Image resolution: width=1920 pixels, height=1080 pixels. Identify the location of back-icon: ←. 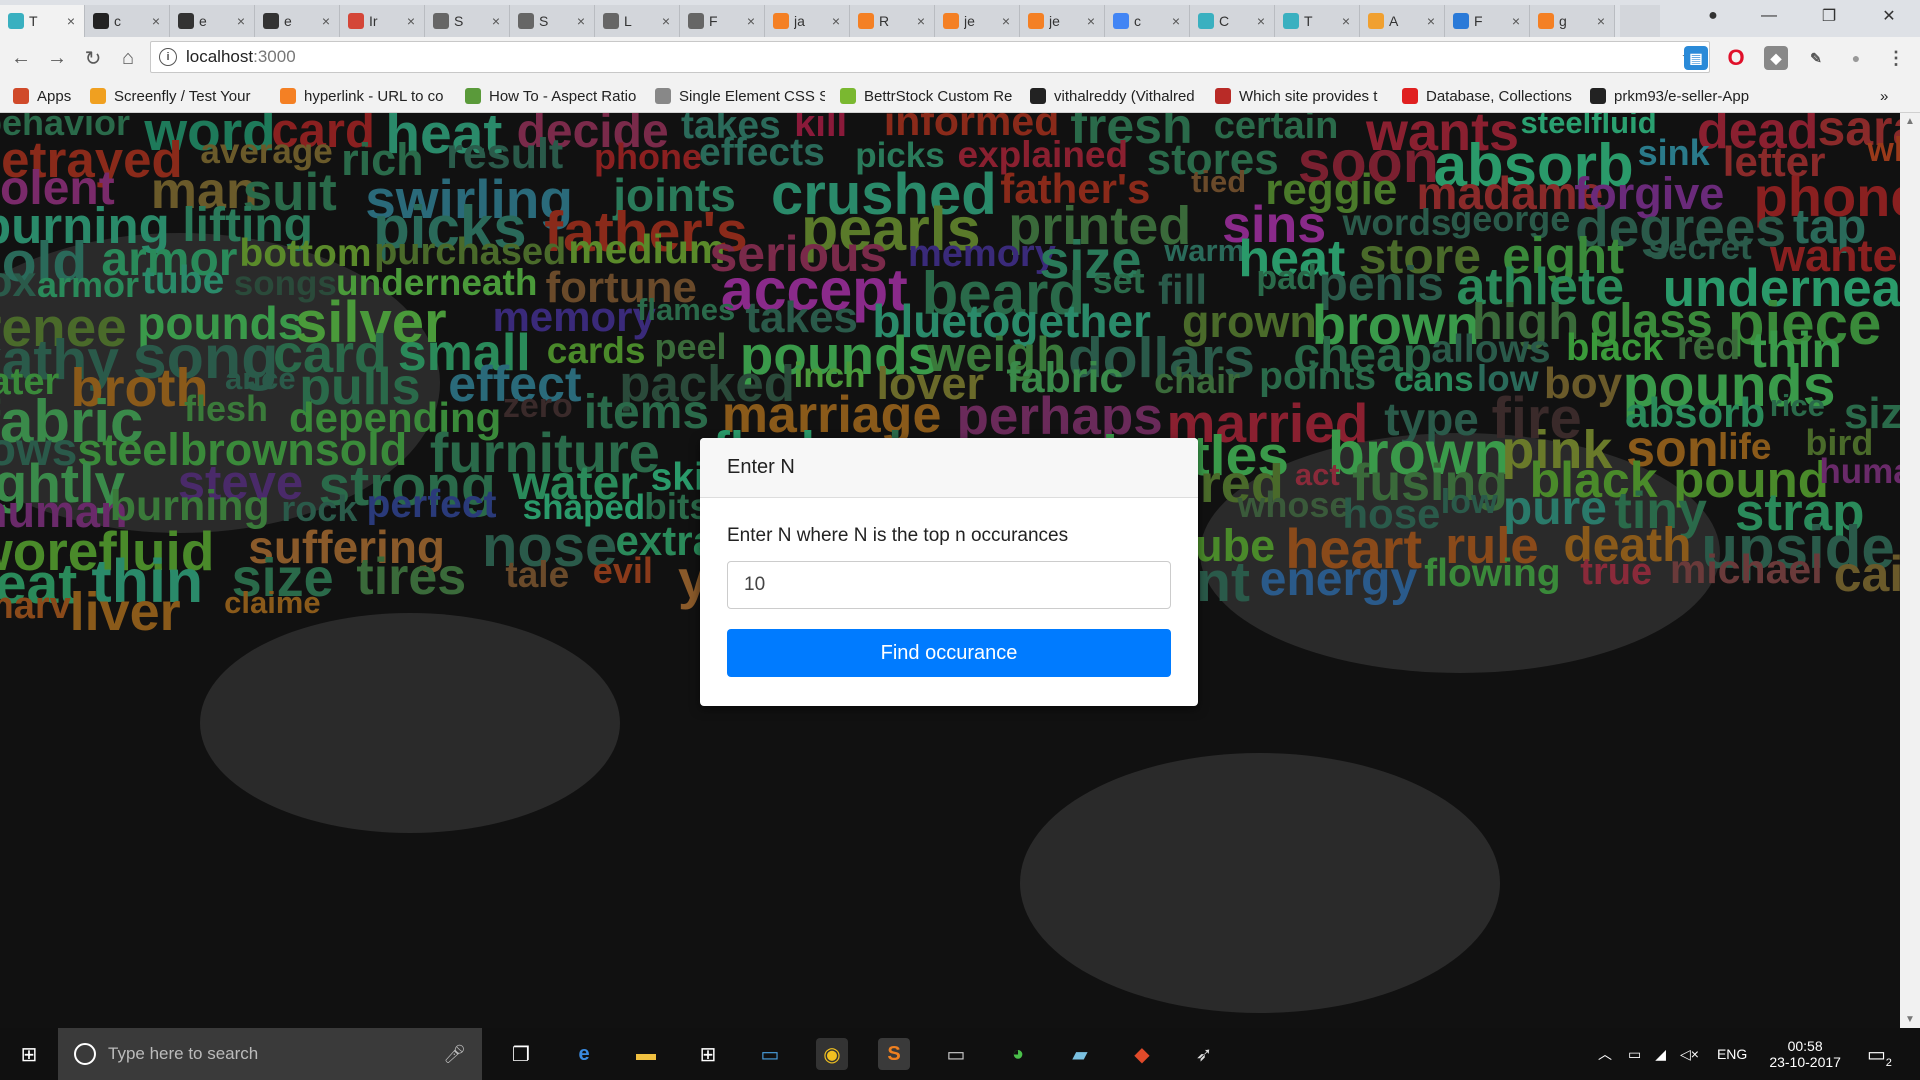
(21, 58).